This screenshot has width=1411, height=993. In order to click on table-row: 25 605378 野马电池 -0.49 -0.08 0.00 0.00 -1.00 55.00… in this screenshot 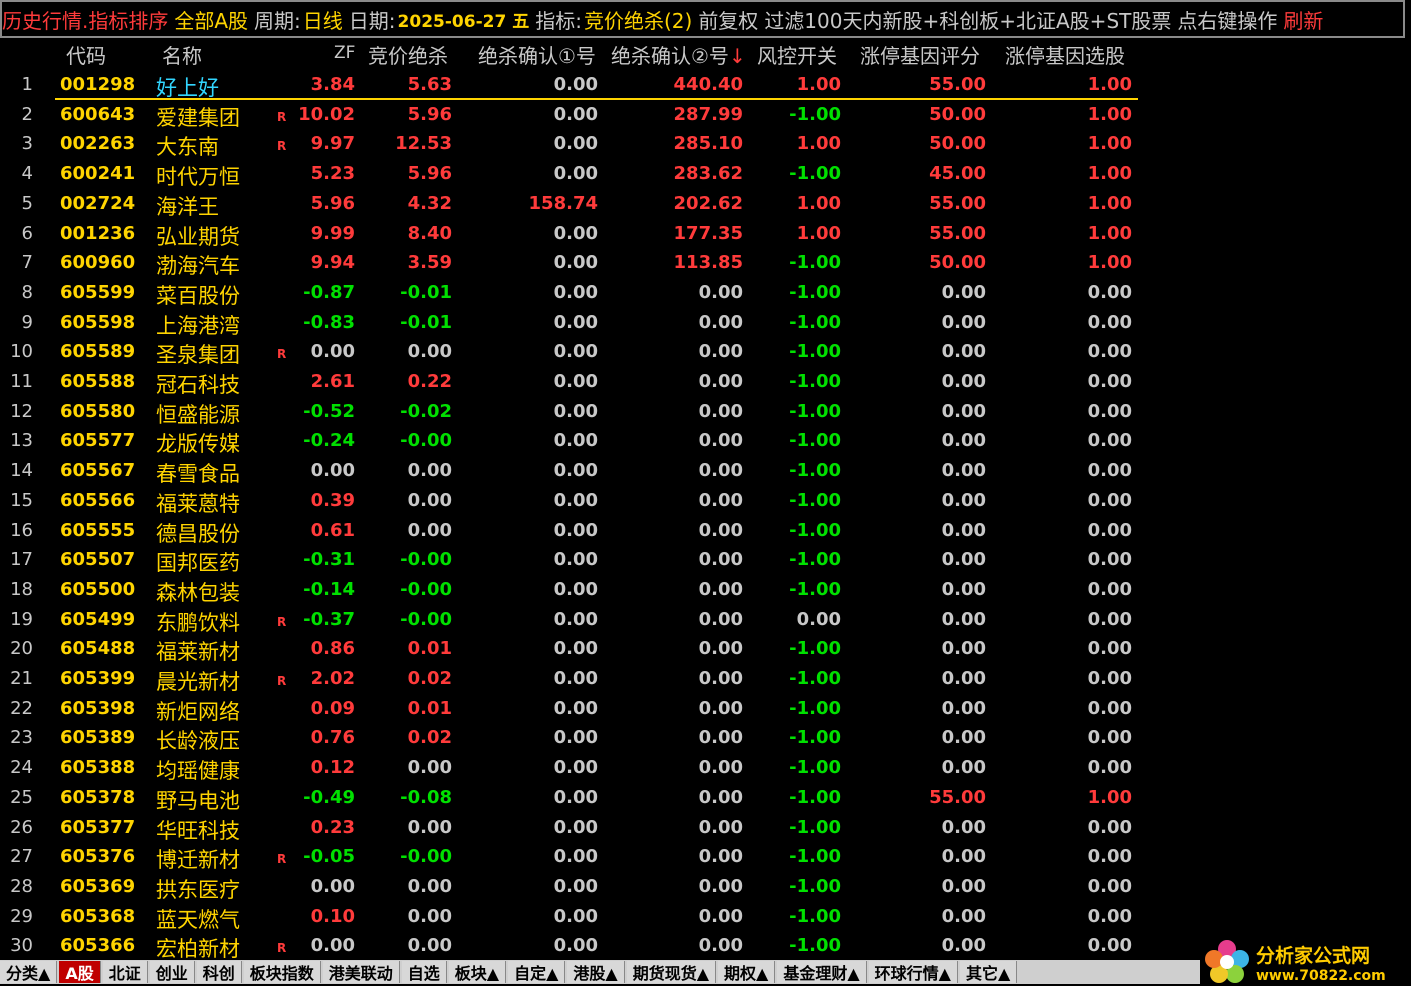, I will do `click(570, 798)`.